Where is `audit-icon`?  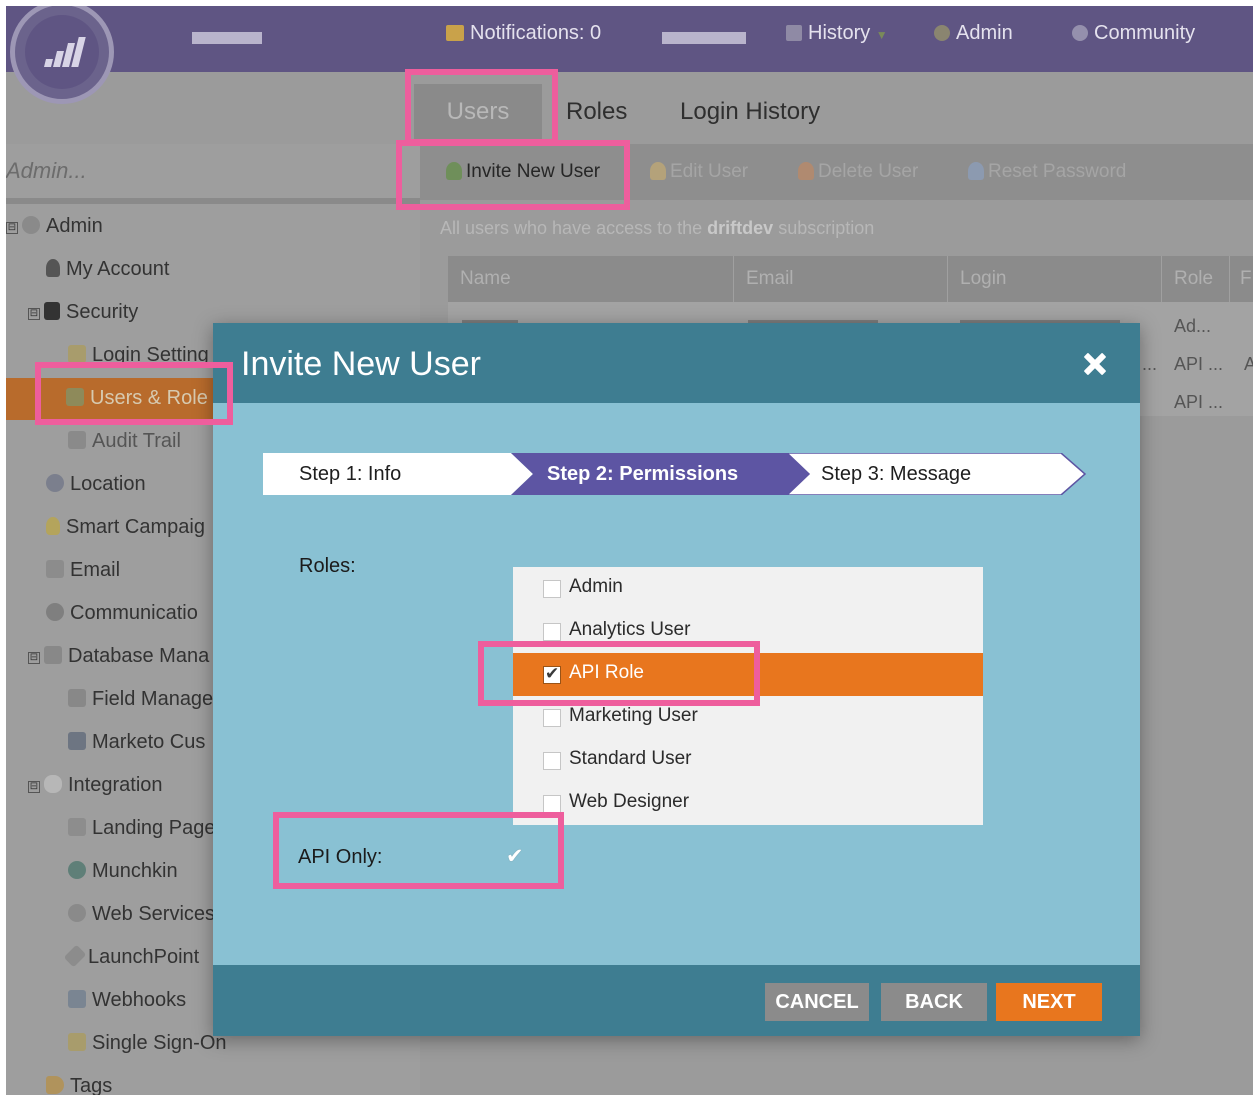 audit-icon is located at coordinates (77, 440).